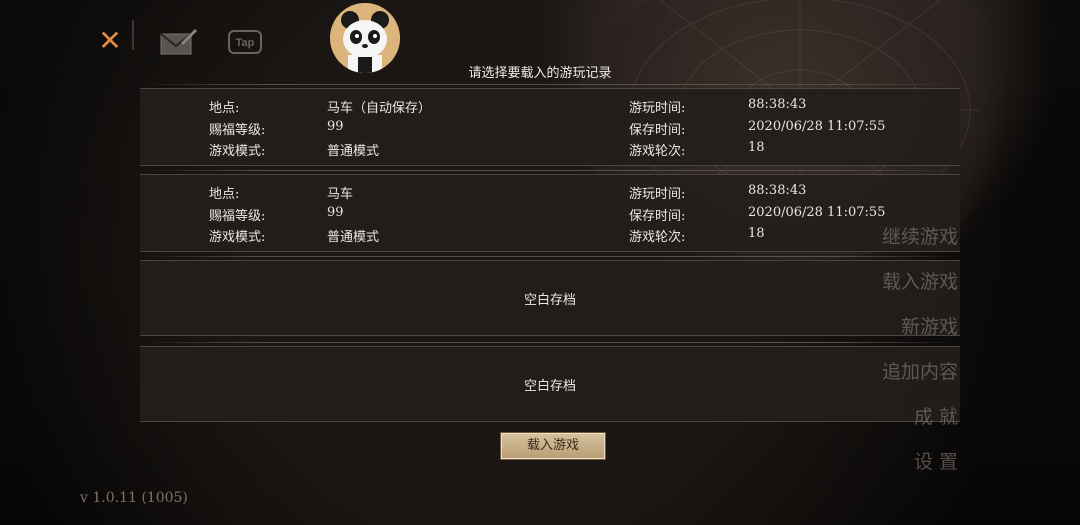 Image resolution: width=1080 pixels, height=525 pixels. Describe the element at coordinates (936, 460) in the screenshot. I see `menu-settings: 设 置` at that location.